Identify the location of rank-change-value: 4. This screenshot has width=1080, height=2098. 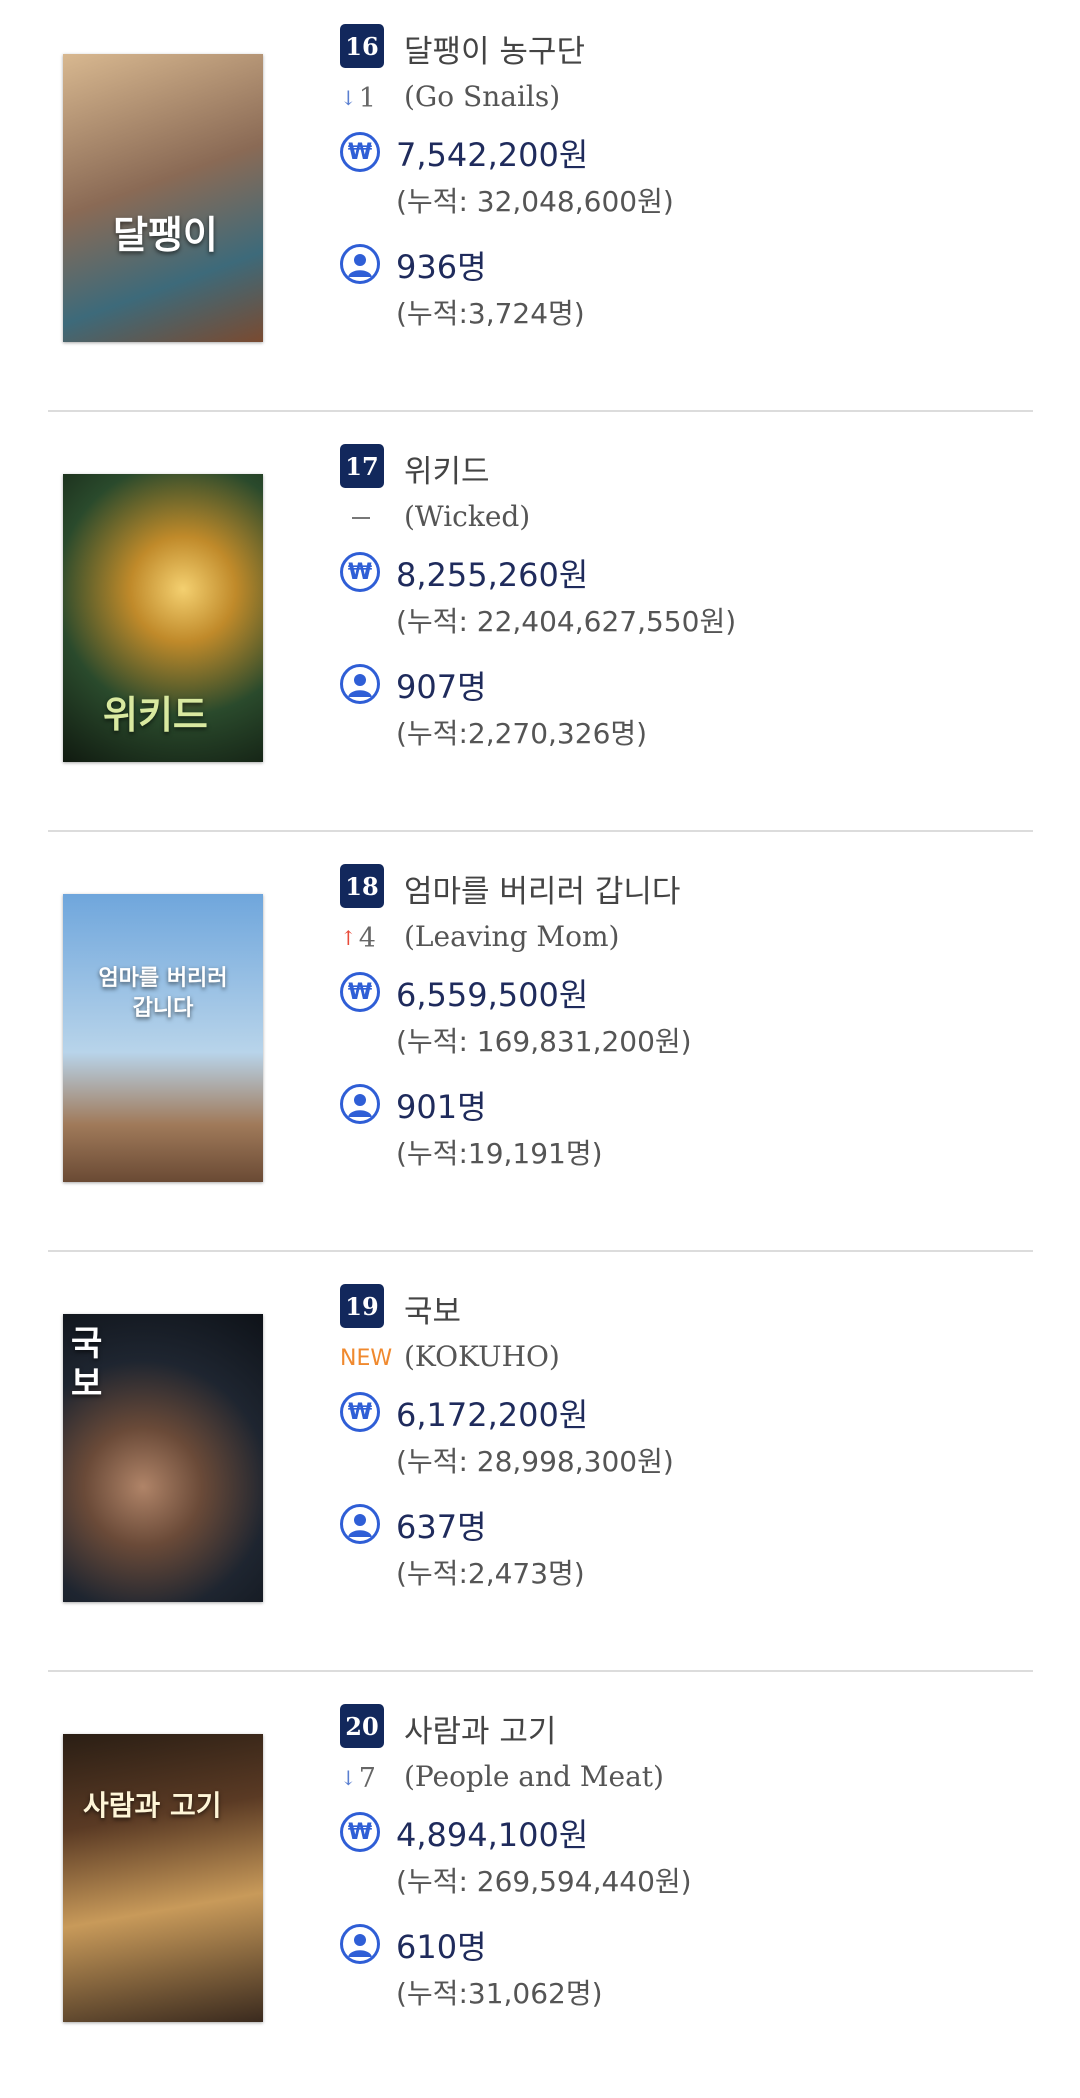
(367, 938).